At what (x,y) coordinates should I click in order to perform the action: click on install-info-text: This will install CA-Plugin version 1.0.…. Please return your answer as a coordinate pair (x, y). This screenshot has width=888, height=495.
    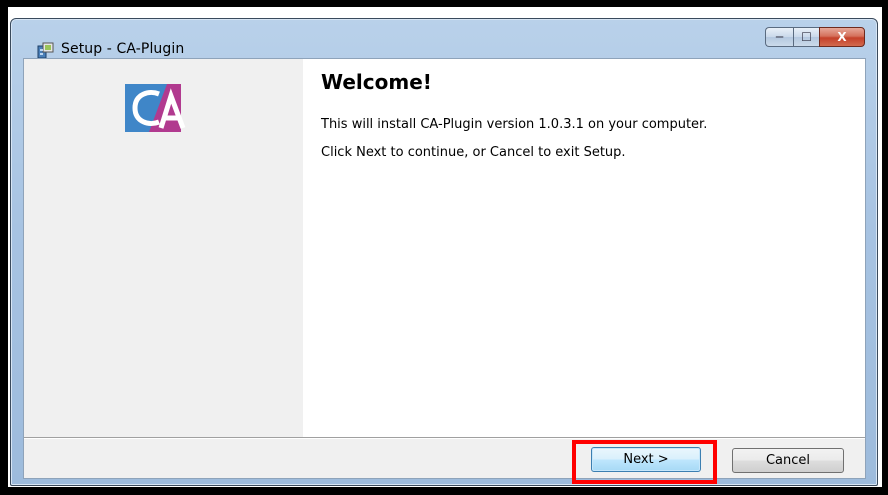
    Looking at the image, I should click on (514, 124).